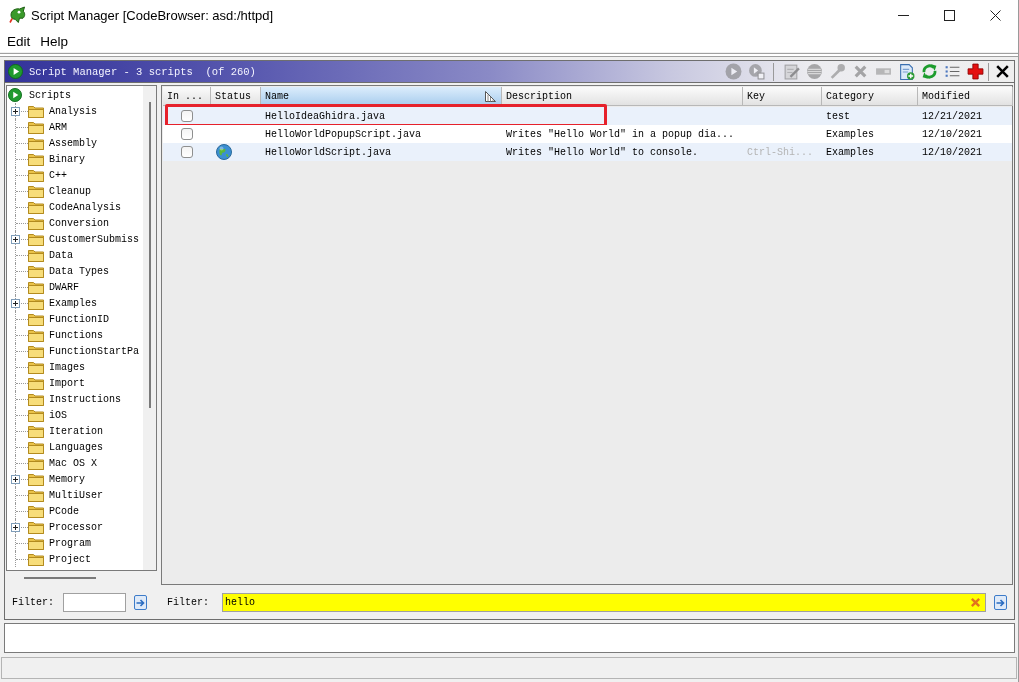 The width and height of the screenshot is (1019, 682). I want to click on tree-item: Iteration, so click(76, 431).